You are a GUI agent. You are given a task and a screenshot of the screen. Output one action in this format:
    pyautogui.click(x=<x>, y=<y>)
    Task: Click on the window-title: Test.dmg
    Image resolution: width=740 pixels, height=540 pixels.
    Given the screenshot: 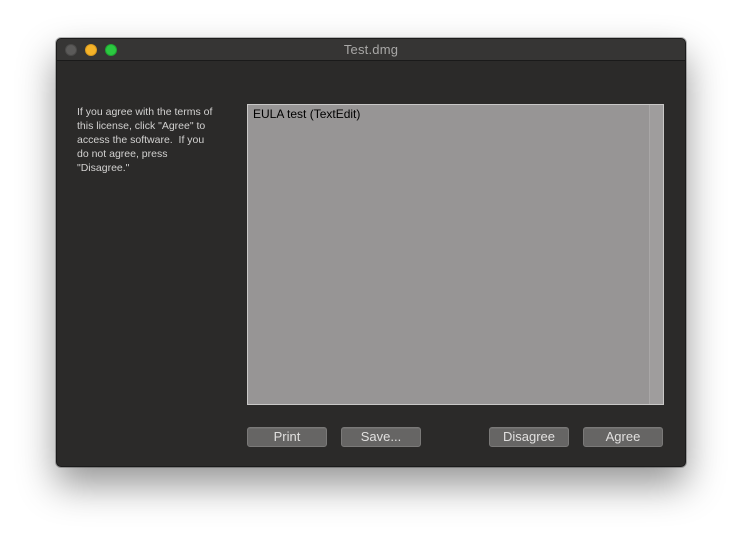 What is the action you would take?
    pyautogui.click(x=371, y=49)
    